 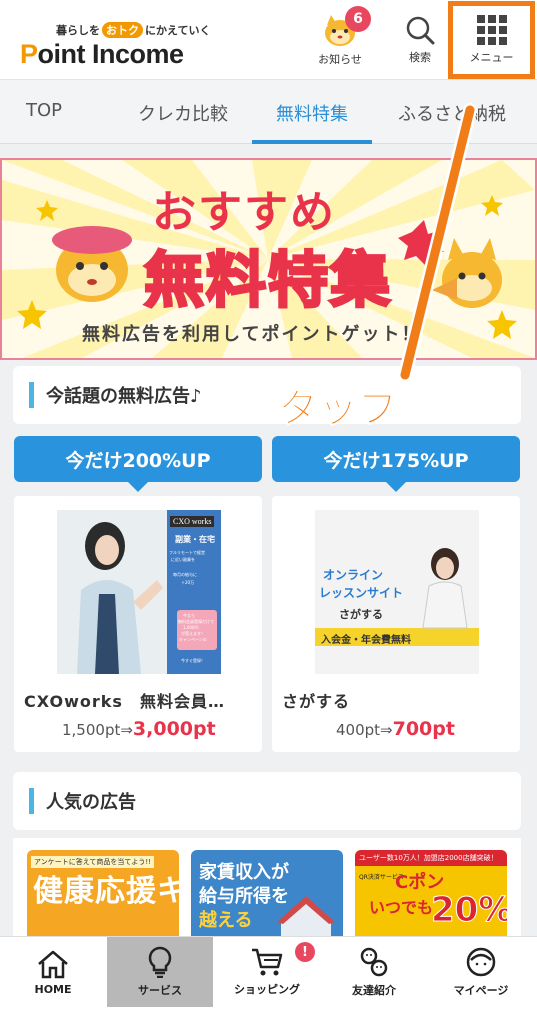 I want to click on offer-thumbnail: オンライン レッスンサイト さがする 入会金・年会費無料, so click(x=397, y=592).